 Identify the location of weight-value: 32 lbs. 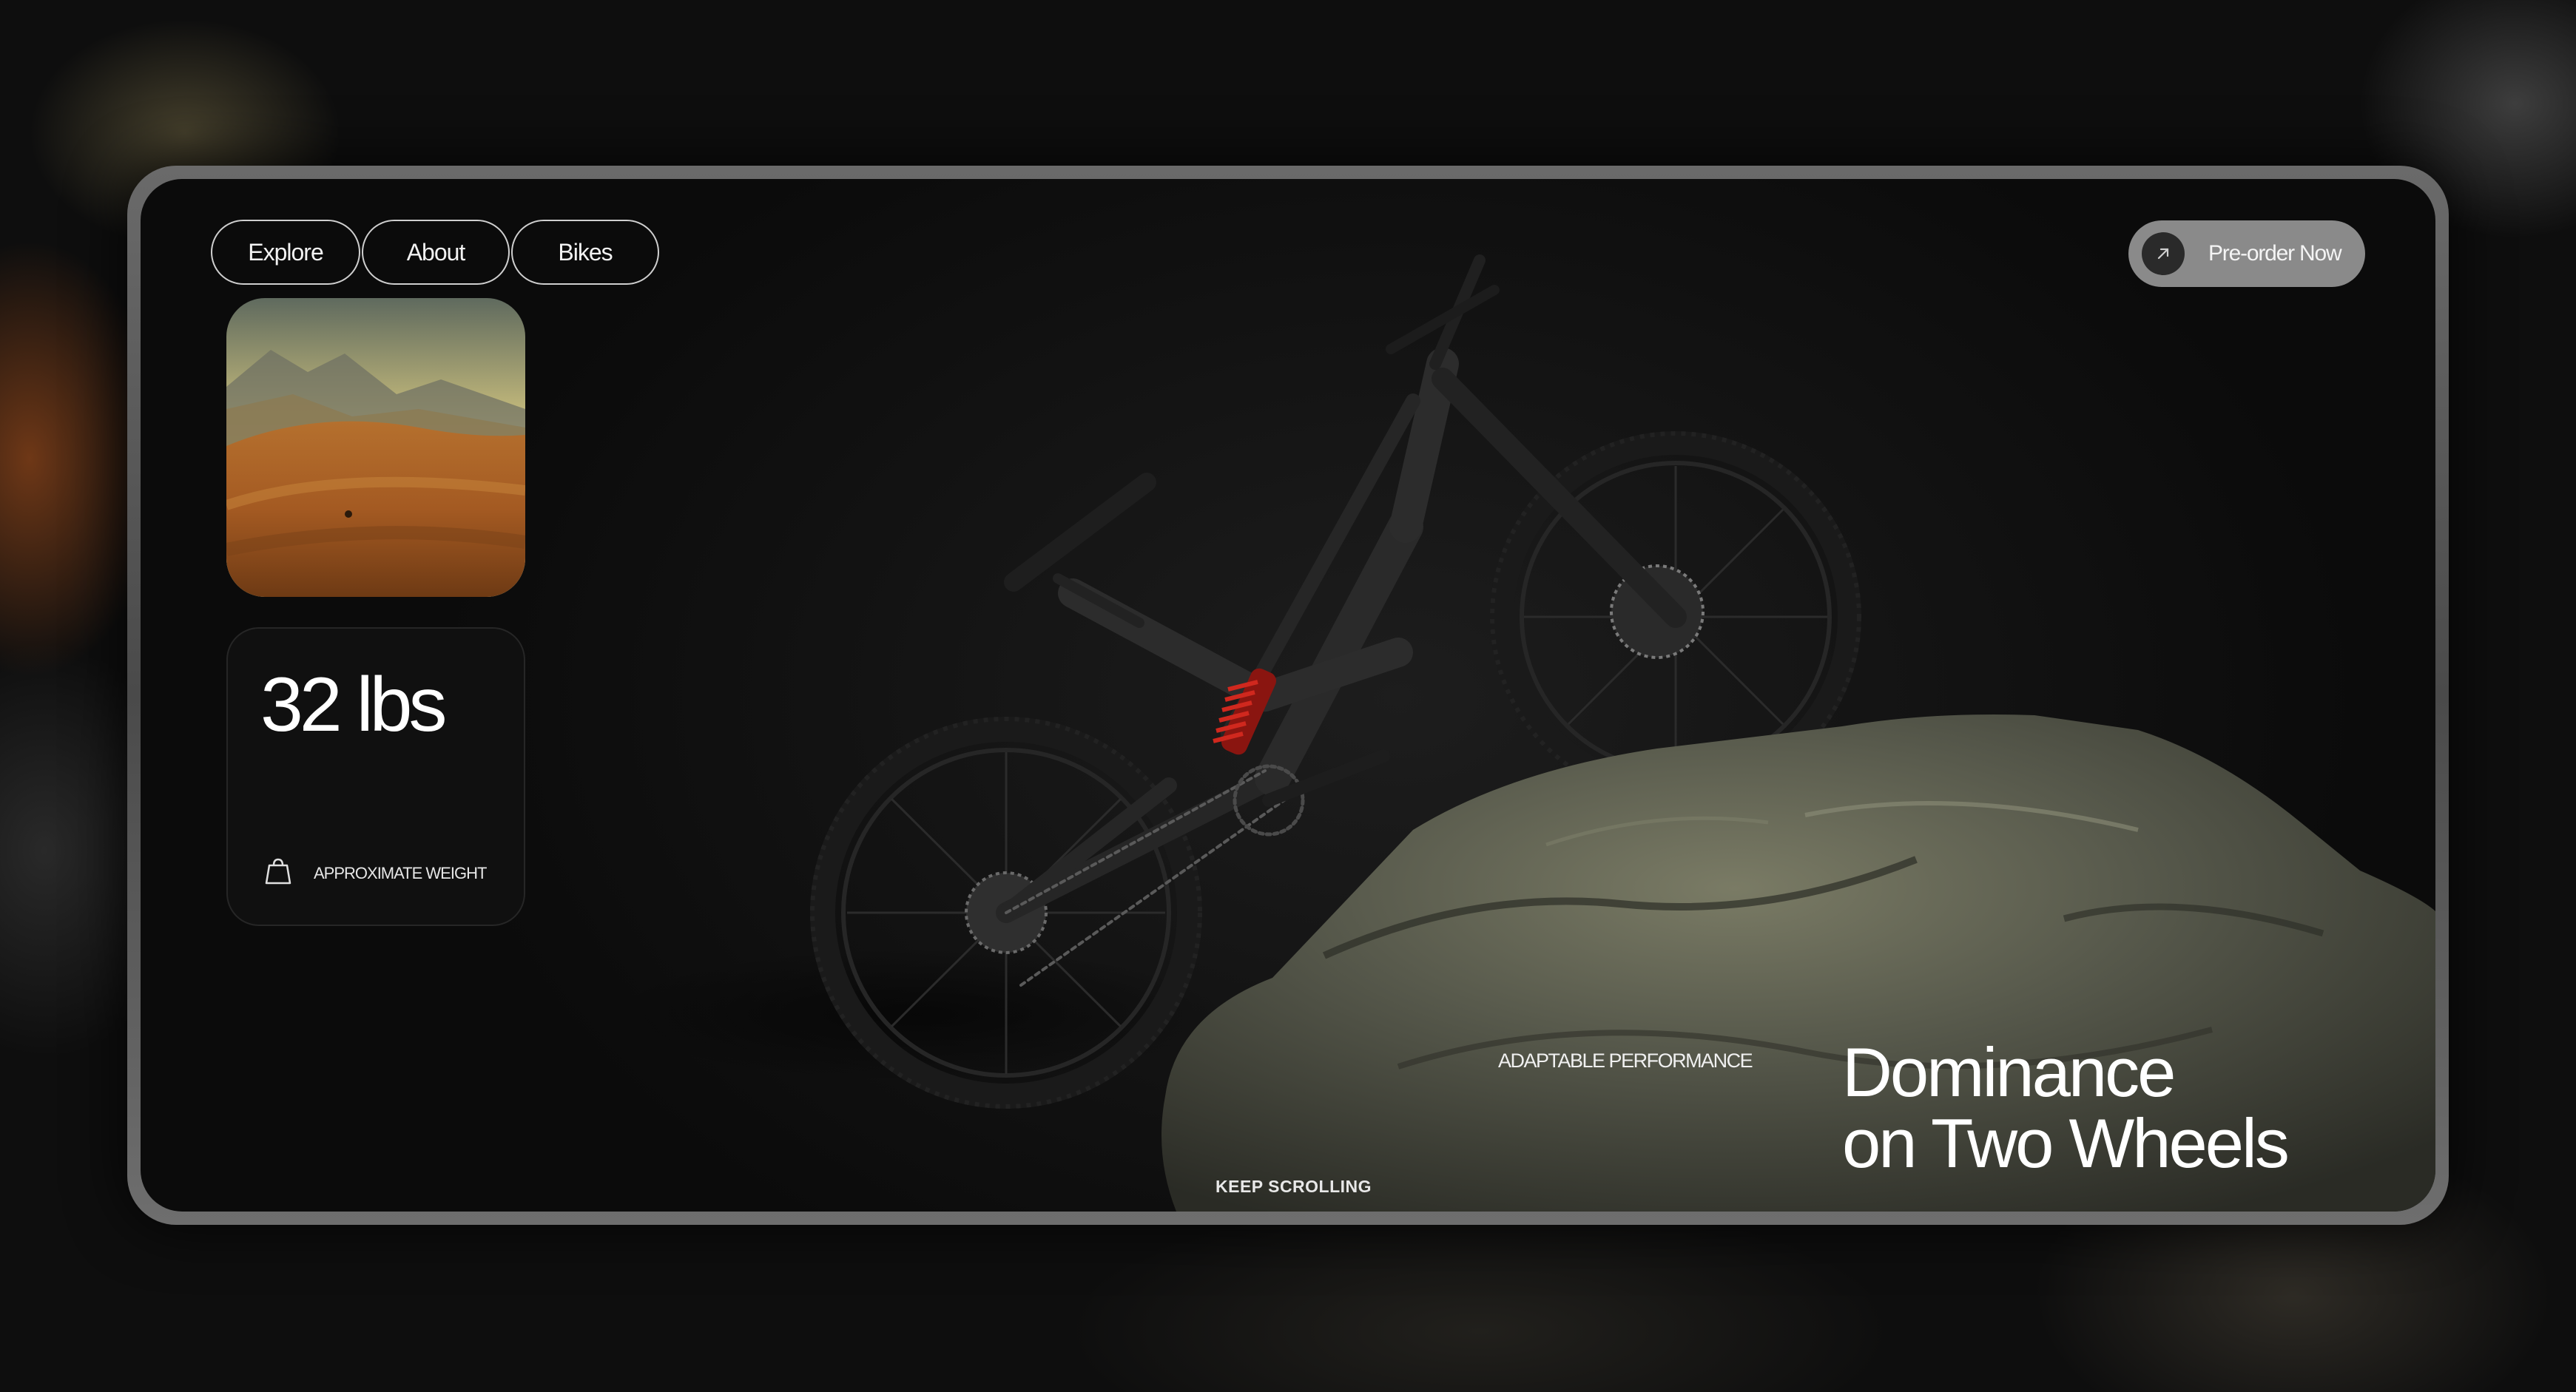
(354, 705).